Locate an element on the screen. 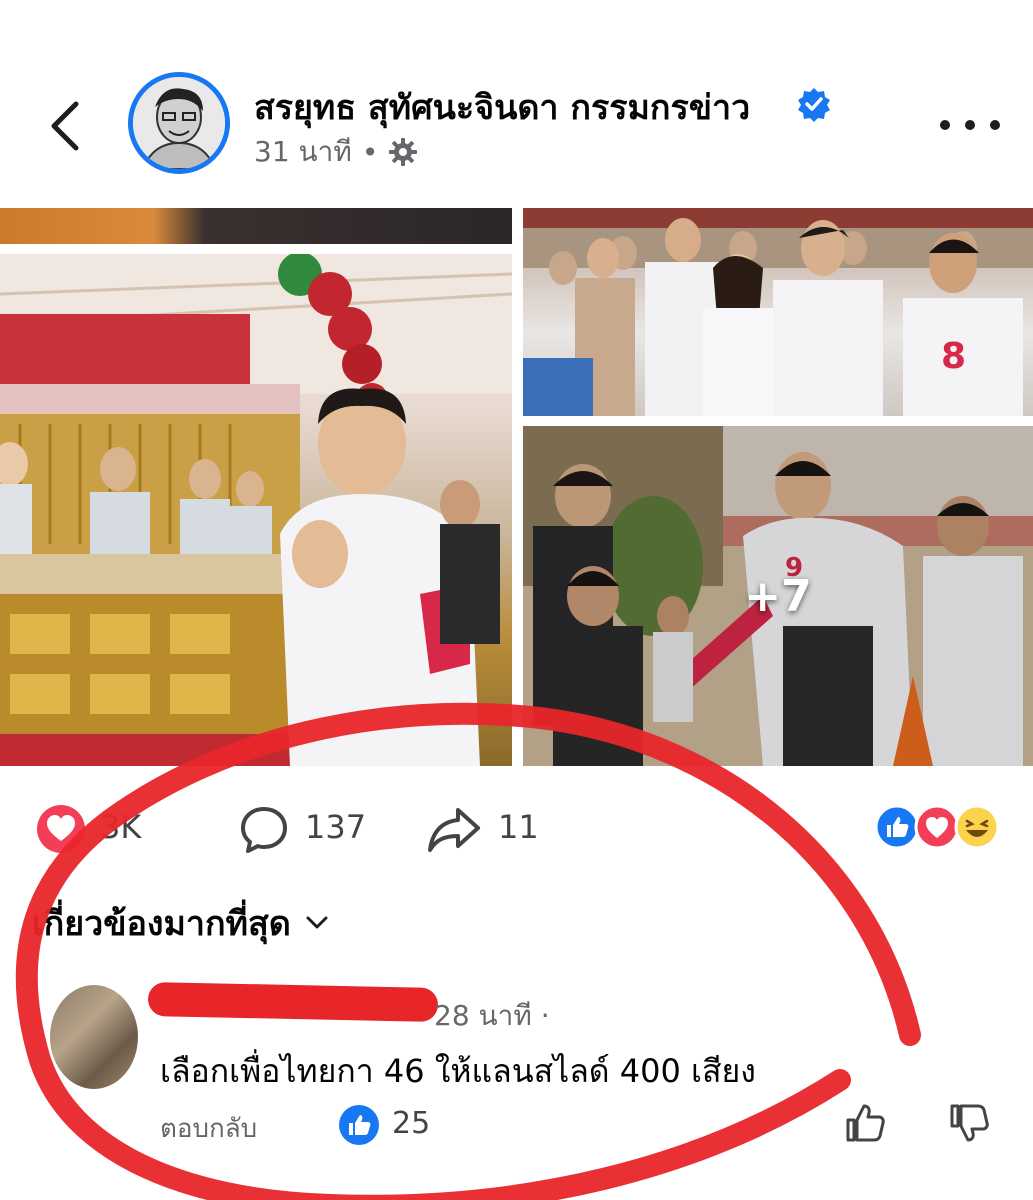 The image size is (1033, 1200). back-button is located at coordinates (65, 126).